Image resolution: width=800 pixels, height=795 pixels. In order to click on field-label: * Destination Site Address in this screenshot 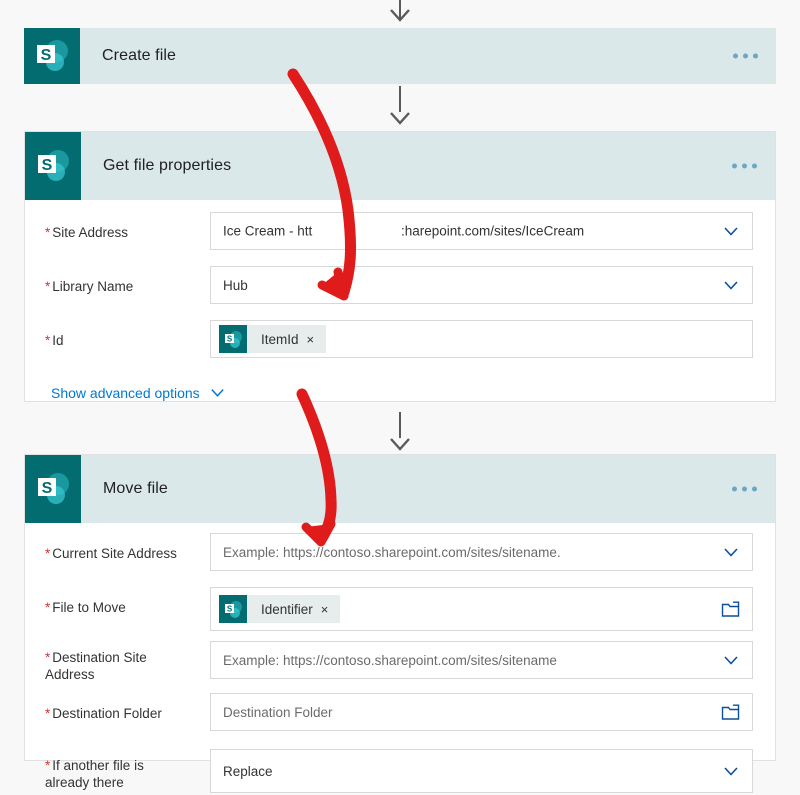, I will do `click(96, 666)`.